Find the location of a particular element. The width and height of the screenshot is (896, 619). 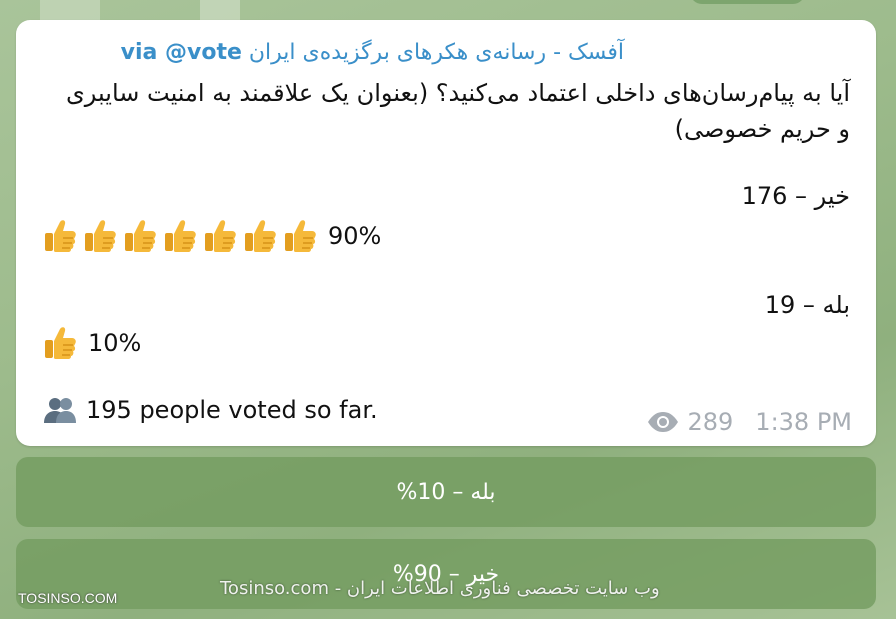

option-bar-no: 90% is located at coordinates (211, 236).